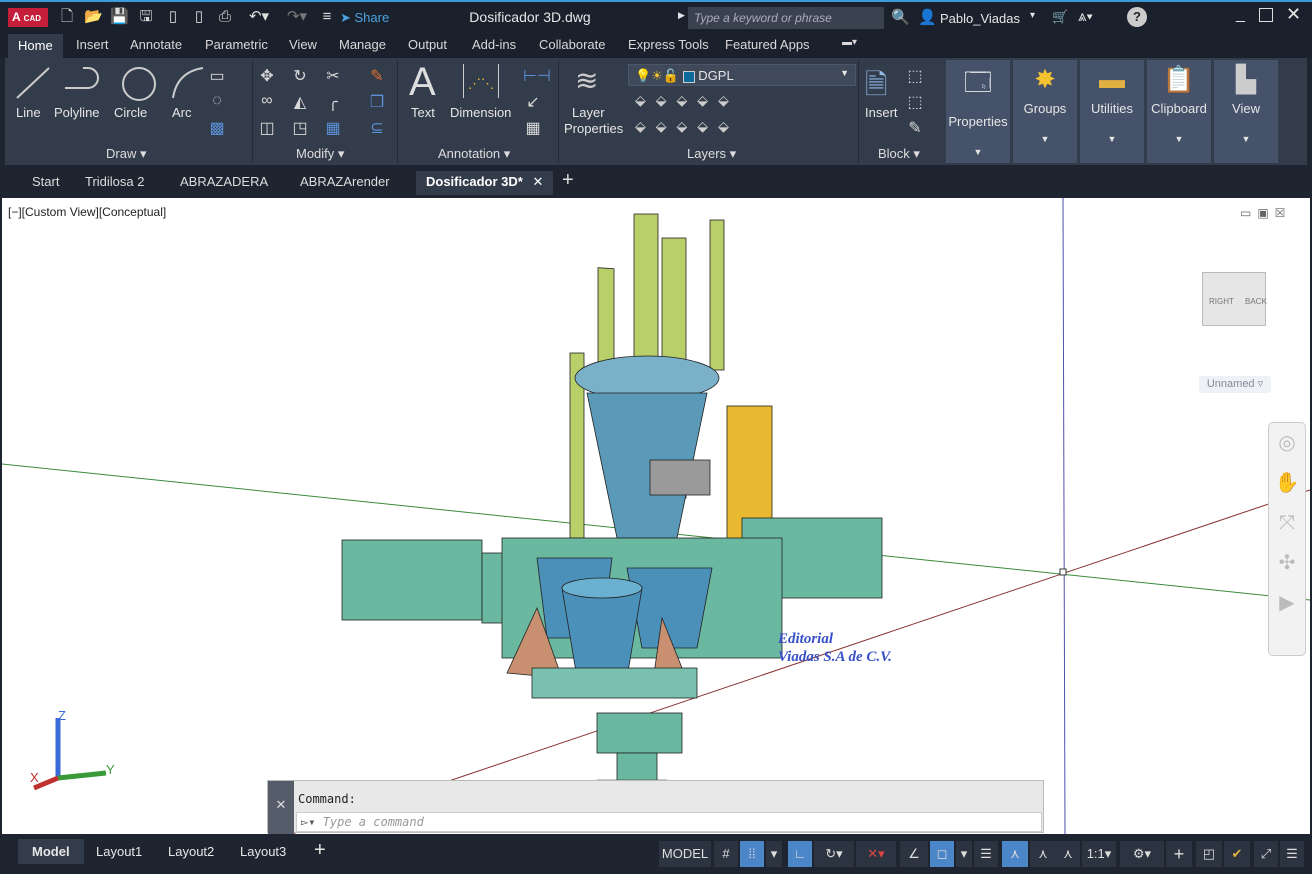 The height and width of the screenshot is (874, 1312). What do you see at coordinates (752, 854) in the screenshot?
I see `snap-icon: ⁞⁞` at bounding box center [752, 854].